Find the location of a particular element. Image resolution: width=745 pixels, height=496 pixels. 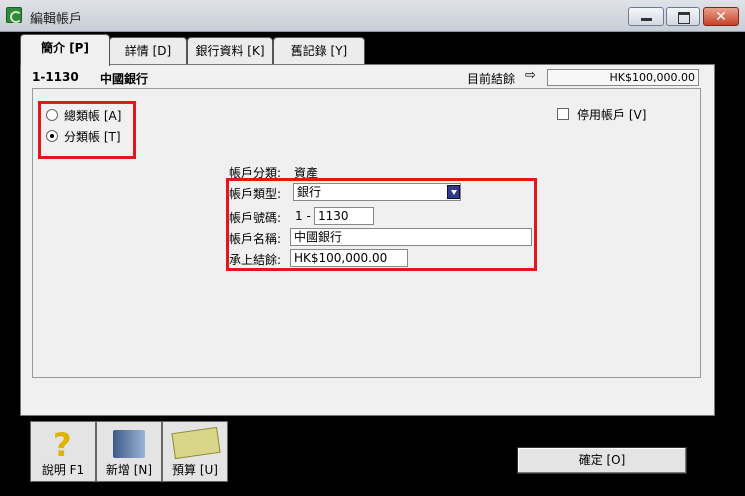

arrow-icon: ⇨ is located at coordinates (530, 75).